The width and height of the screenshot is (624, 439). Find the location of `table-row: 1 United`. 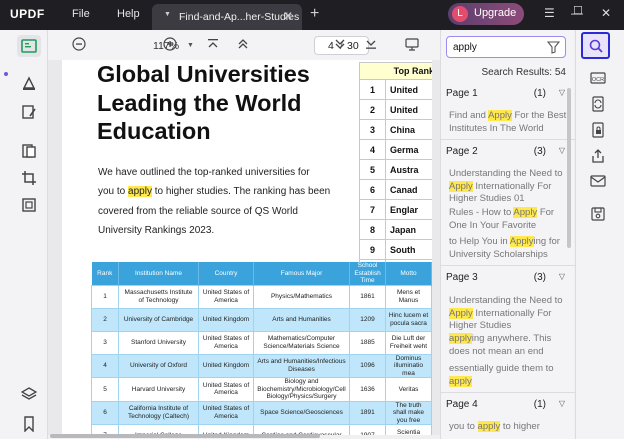

table-row: 1 United is located at coordinates (395, 89).